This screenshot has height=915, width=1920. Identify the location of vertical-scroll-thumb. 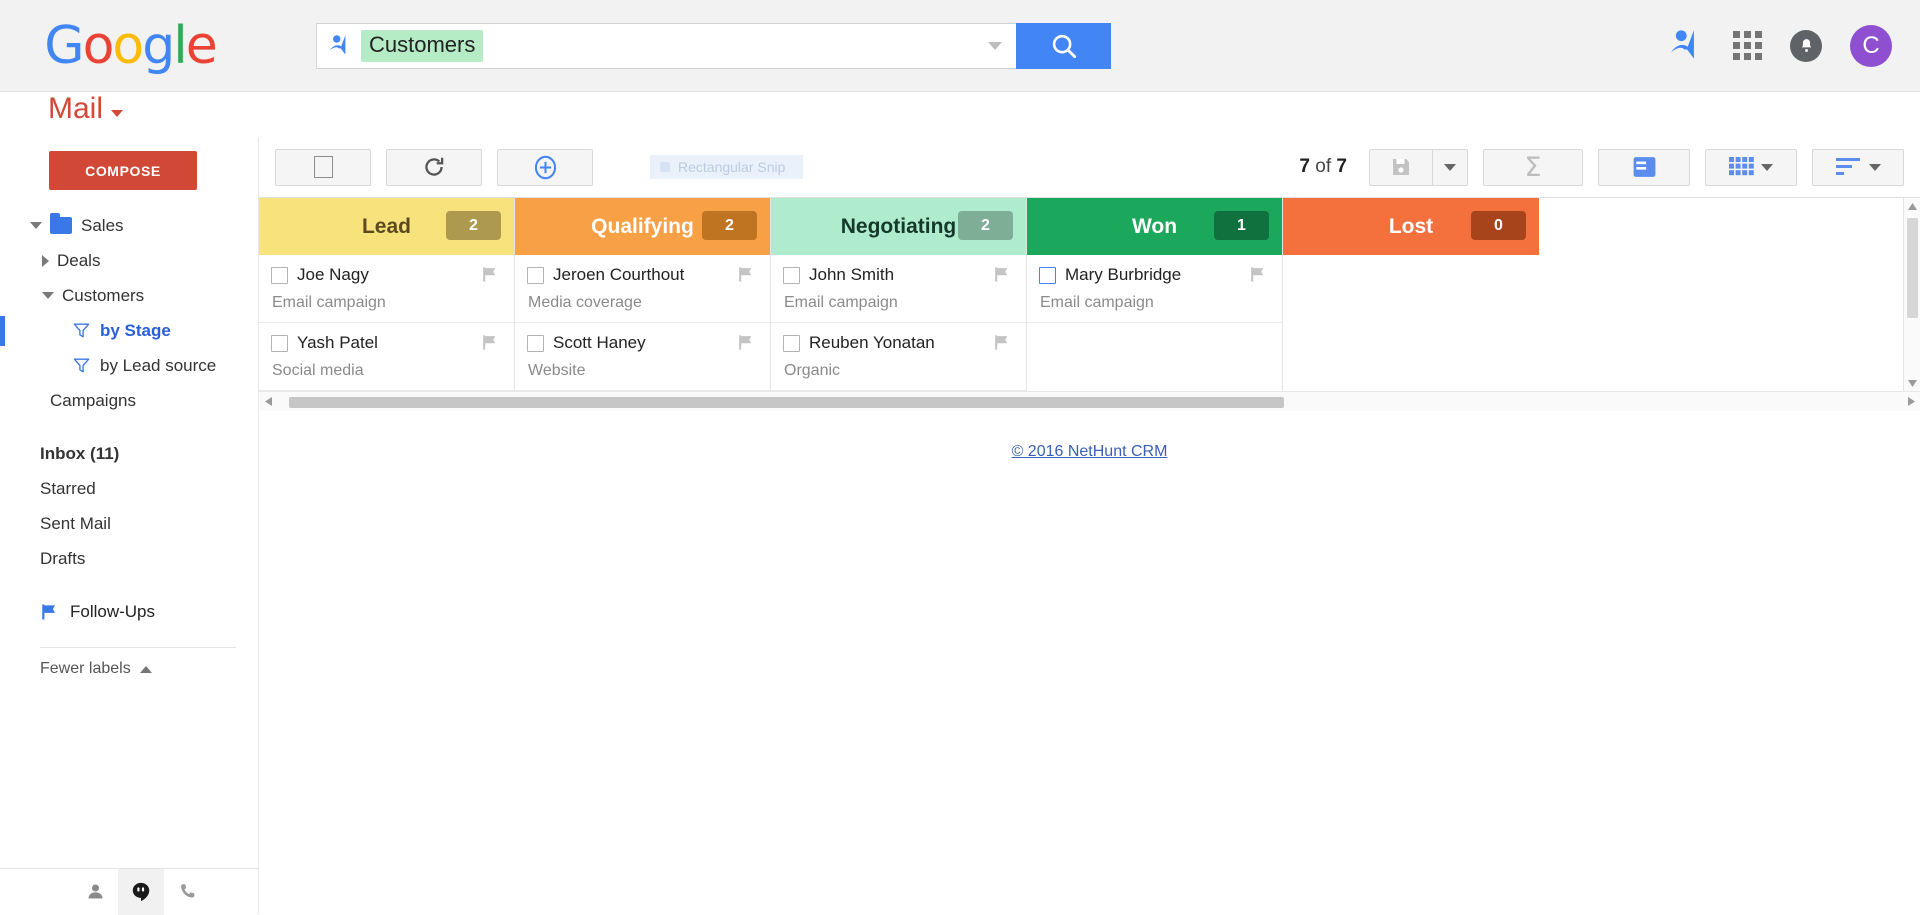
(1912, 268).